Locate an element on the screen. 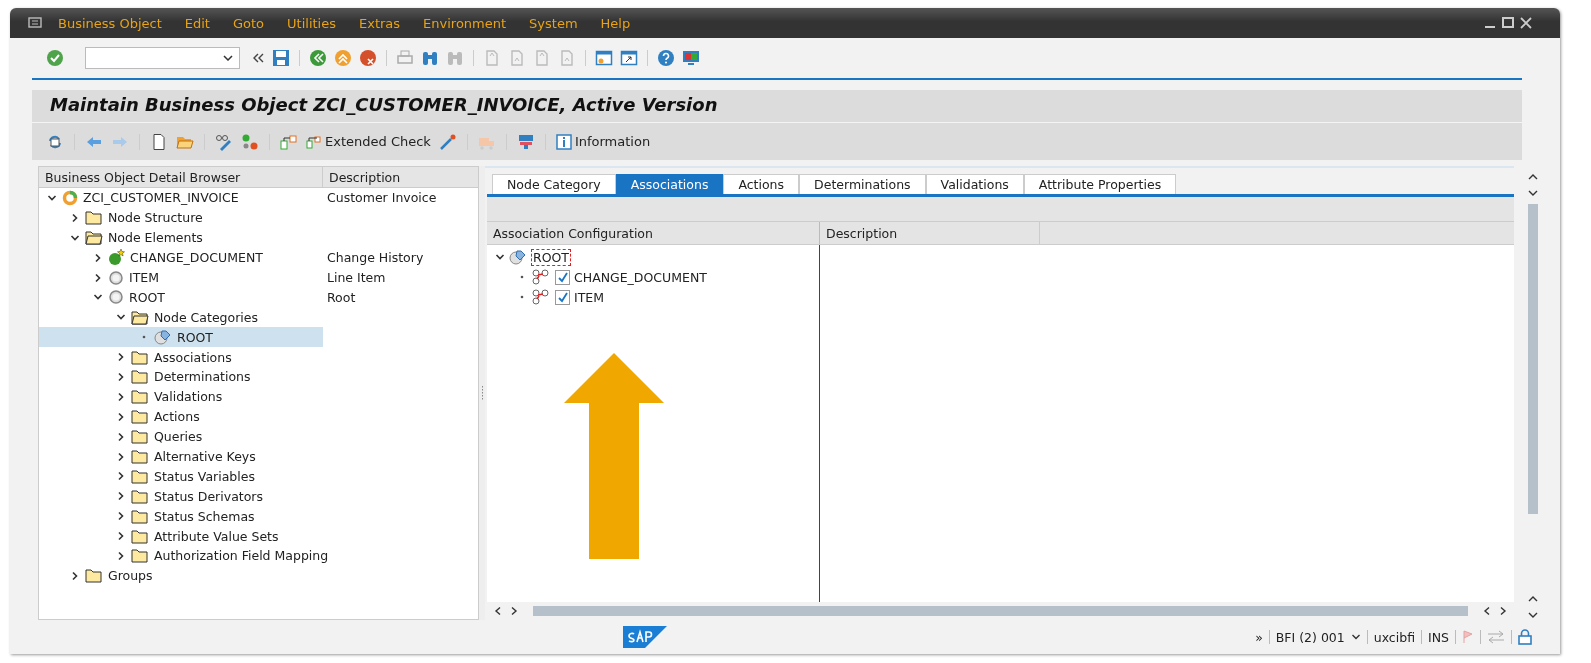 The height and width of the screenshot is (663, 1591). menu-item: Business Object is located at coordinates (110, 23).